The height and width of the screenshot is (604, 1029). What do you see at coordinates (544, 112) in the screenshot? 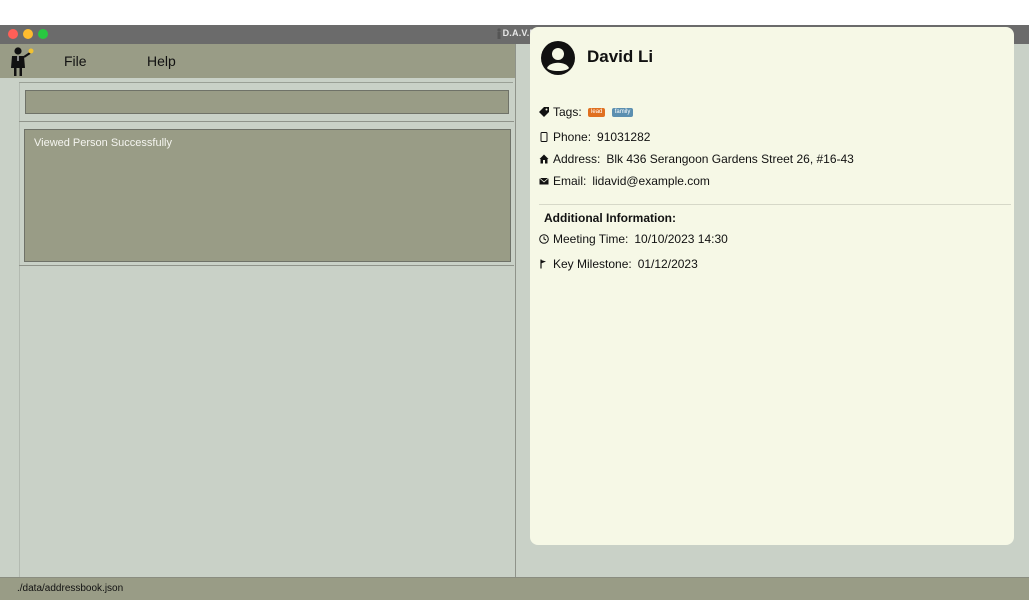
I see `tag-icon` at bounding box center [544, 112].